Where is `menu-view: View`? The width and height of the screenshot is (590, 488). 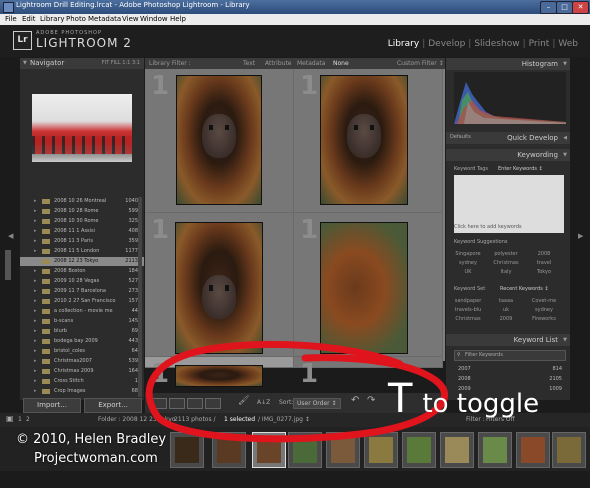
menu-view: View is located at coordinates (130, 19).